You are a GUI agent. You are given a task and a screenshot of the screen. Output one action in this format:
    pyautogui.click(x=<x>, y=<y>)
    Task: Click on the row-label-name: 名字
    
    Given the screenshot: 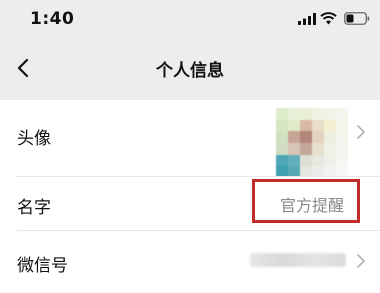 What is the action you would take?
    pyautogui.click(x=34, y=208)
    